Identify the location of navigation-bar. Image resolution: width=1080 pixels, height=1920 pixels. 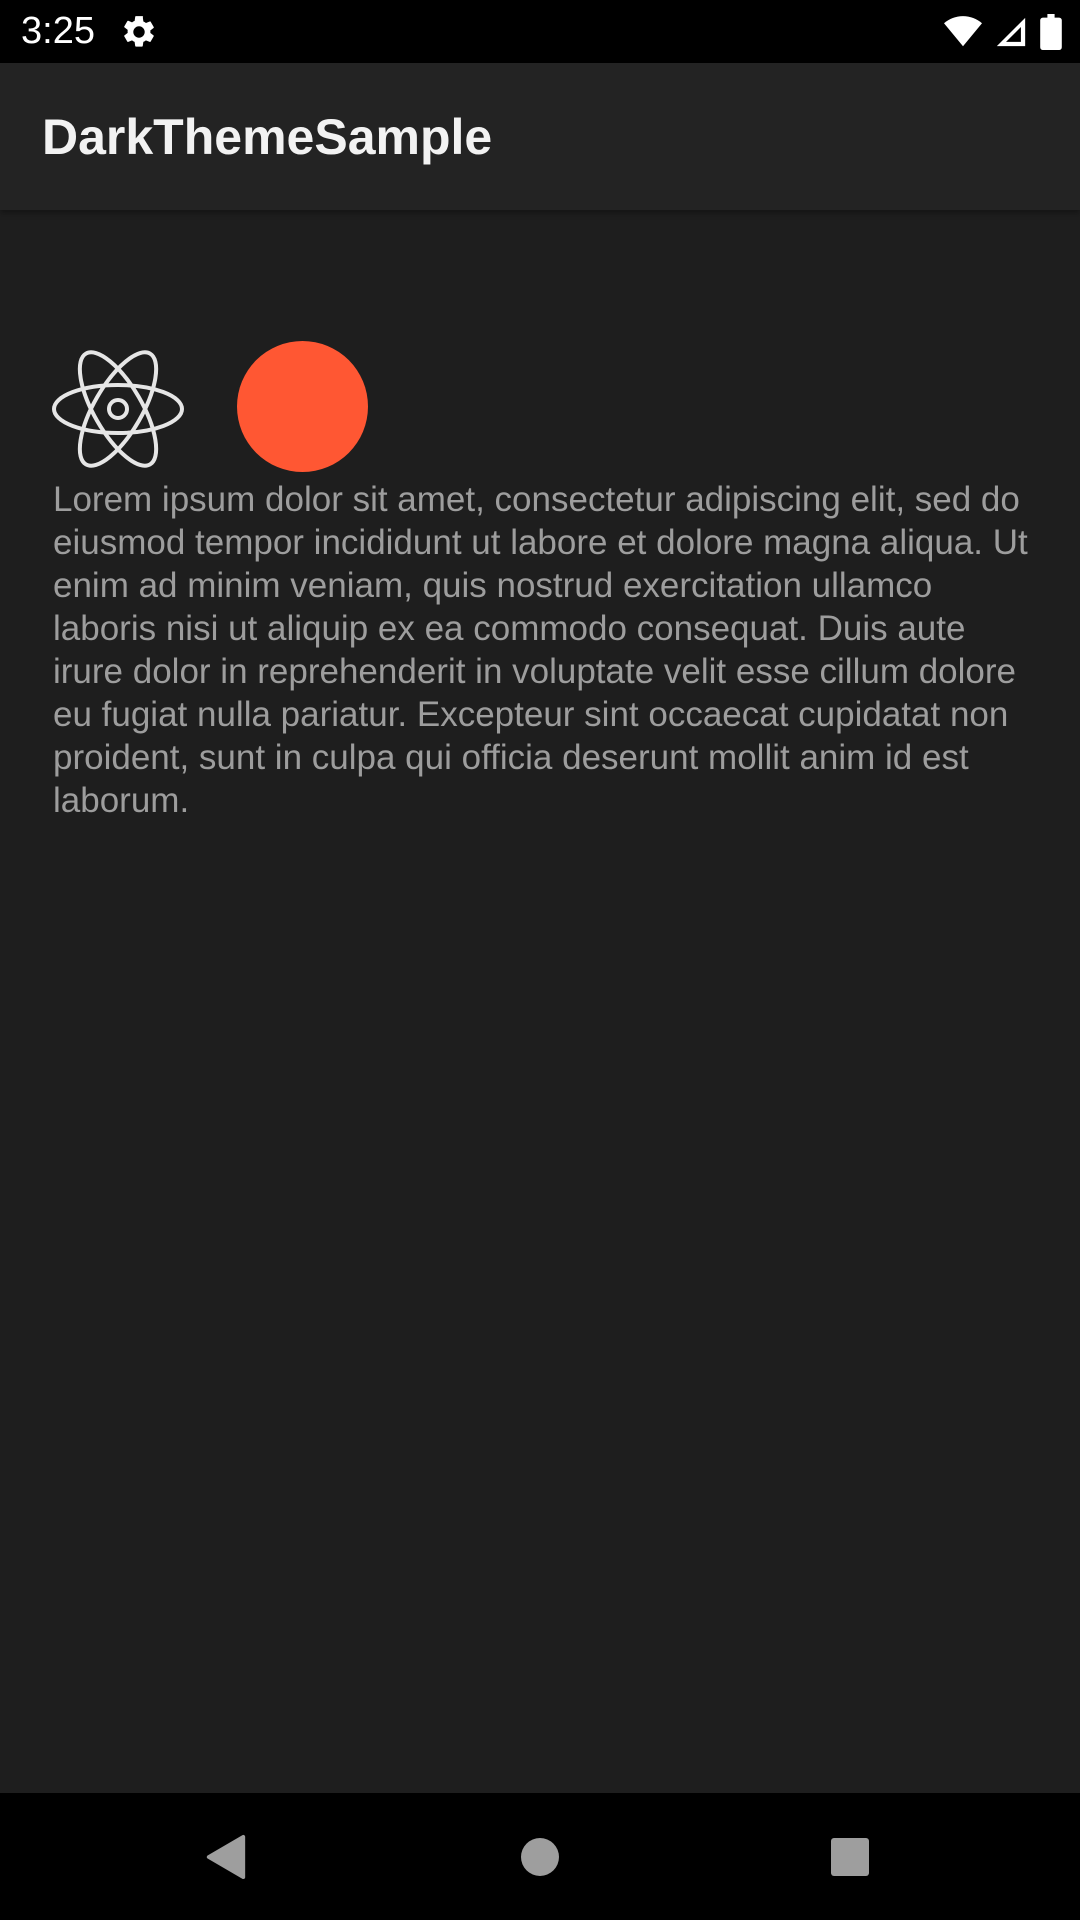
(540, 1856).